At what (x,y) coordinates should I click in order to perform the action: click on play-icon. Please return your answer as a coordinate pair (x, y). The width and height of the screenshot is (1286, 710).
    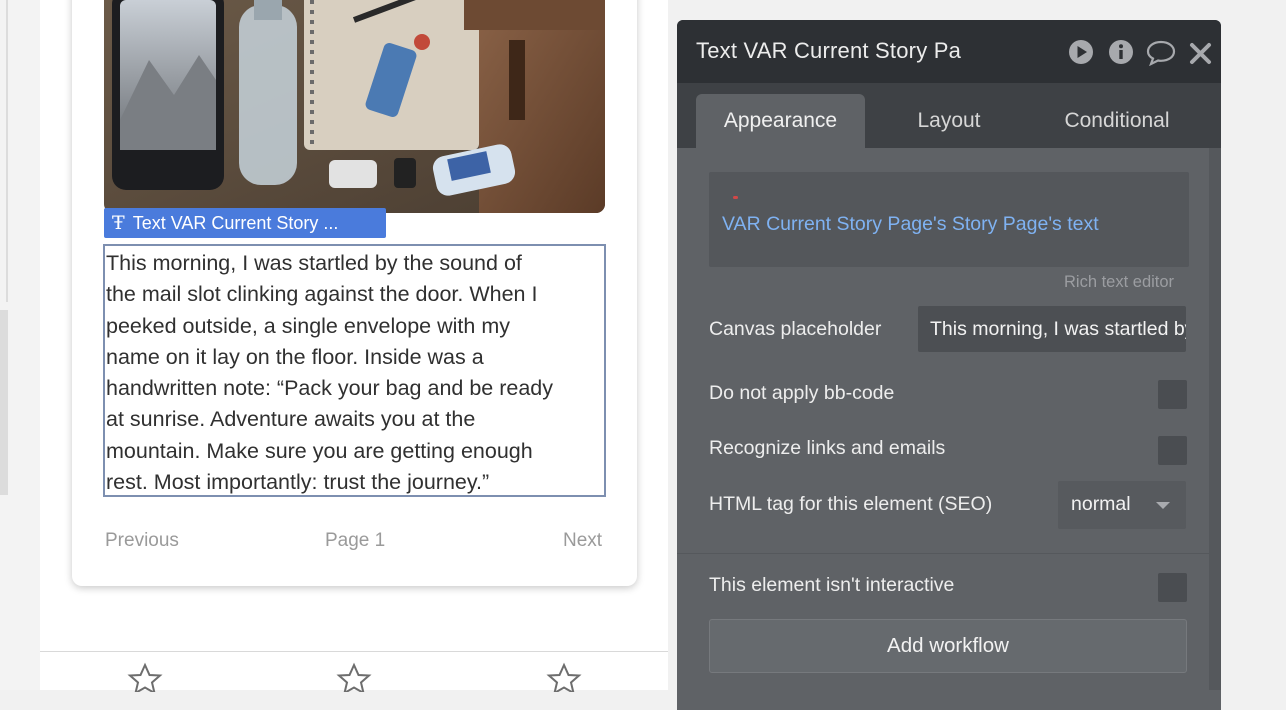
    Looking at the image, I should click on (1081, 52).